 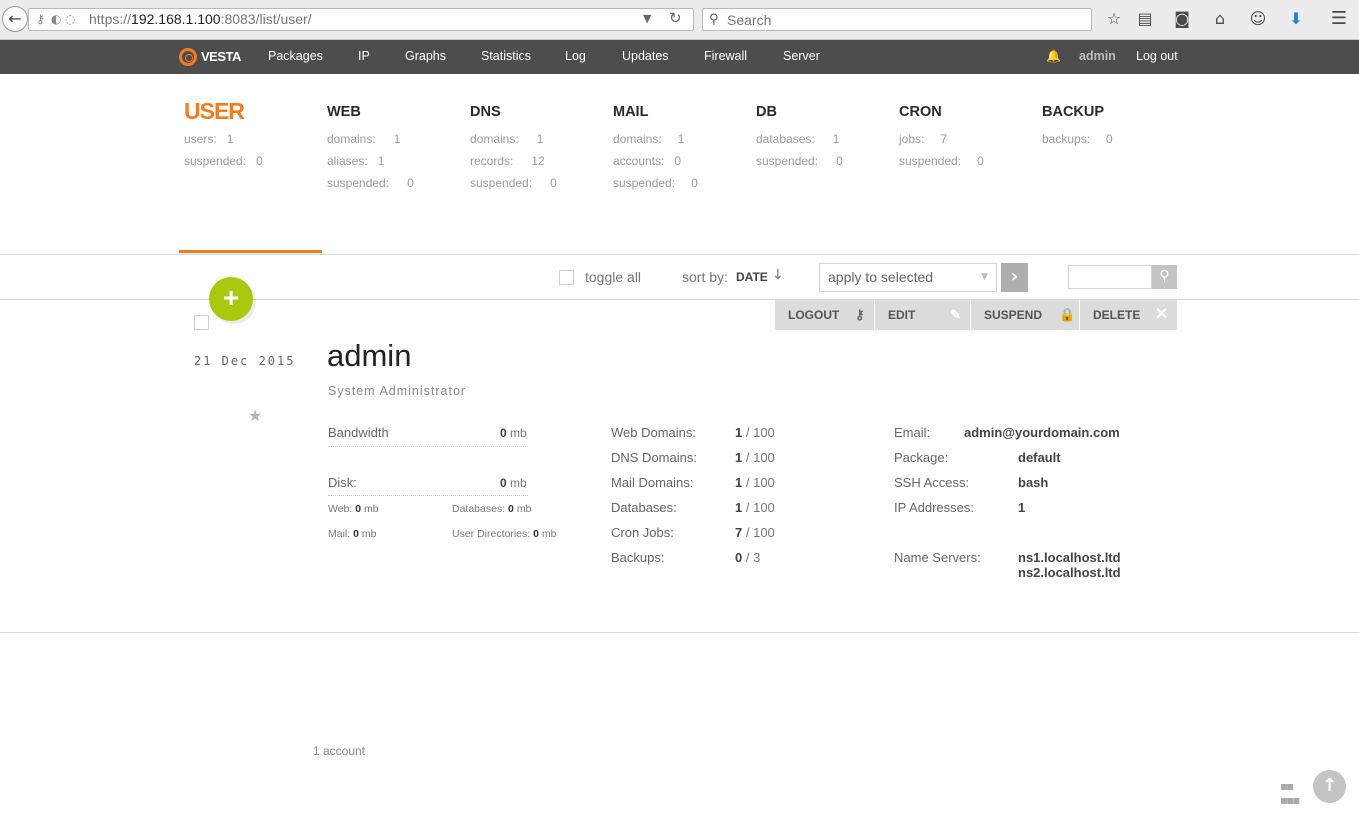 I want to click on nav-graphs: Graphs, so click(x=425, y=56).